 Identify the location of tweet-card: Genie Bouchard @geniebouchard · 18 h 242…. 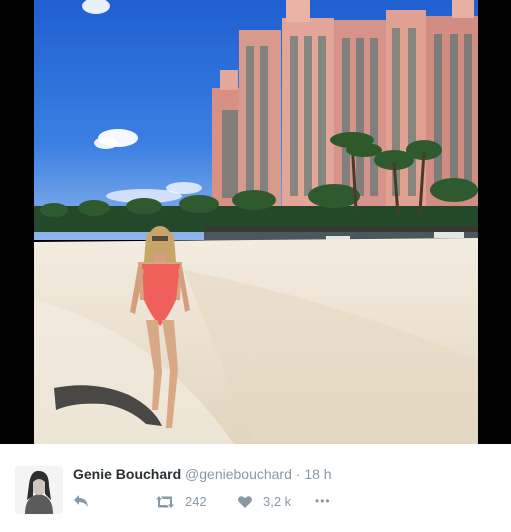
(255, 493).